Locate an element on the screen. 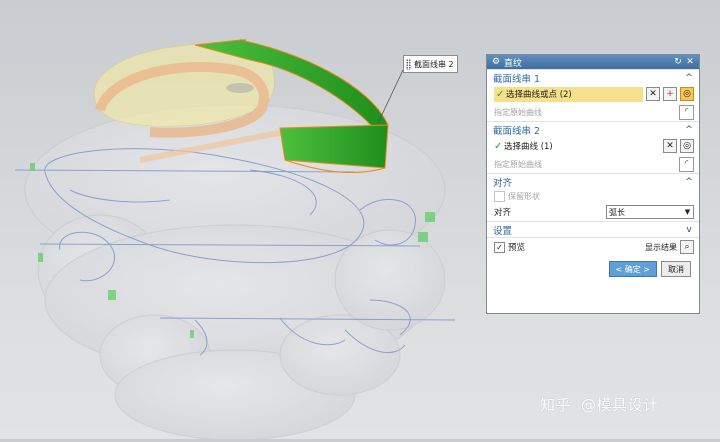  settings-header: 设置 v is located at coordinates (593, 229).